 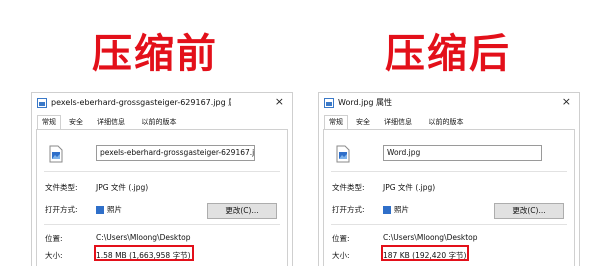 What do you see at coordinates (155, 54) in the screenshot?
I see `heading-before-compression: 压缩前` at bounding box center [155, 54].